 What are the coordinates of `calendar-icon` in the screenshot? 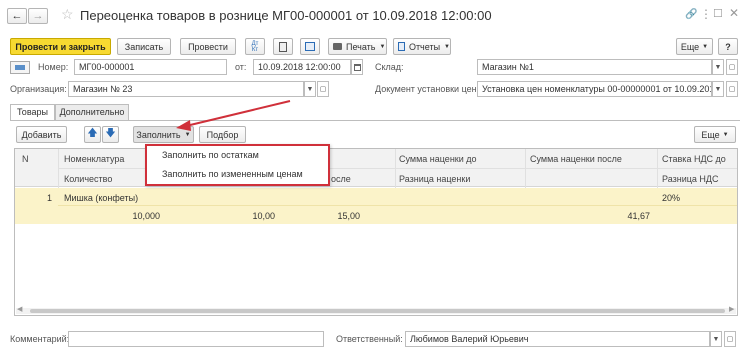 It's located at (357, 67).